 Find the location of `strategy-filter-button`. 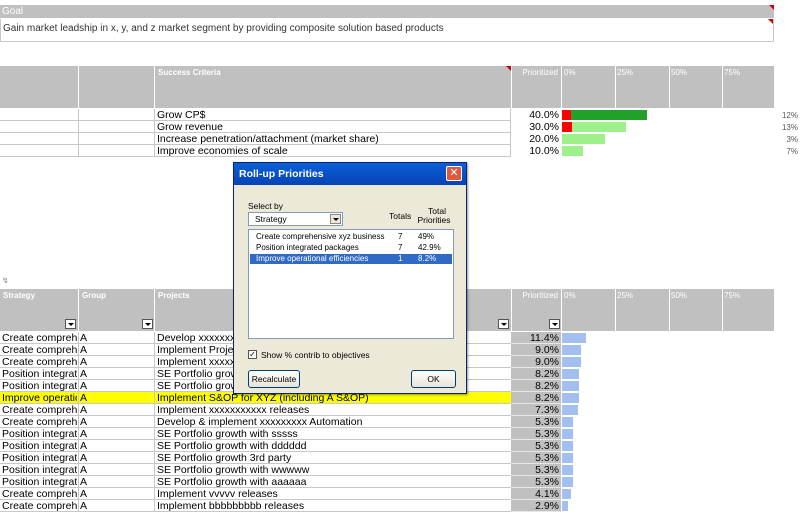

strategy-filter-button is located at coordinates (70, 324).